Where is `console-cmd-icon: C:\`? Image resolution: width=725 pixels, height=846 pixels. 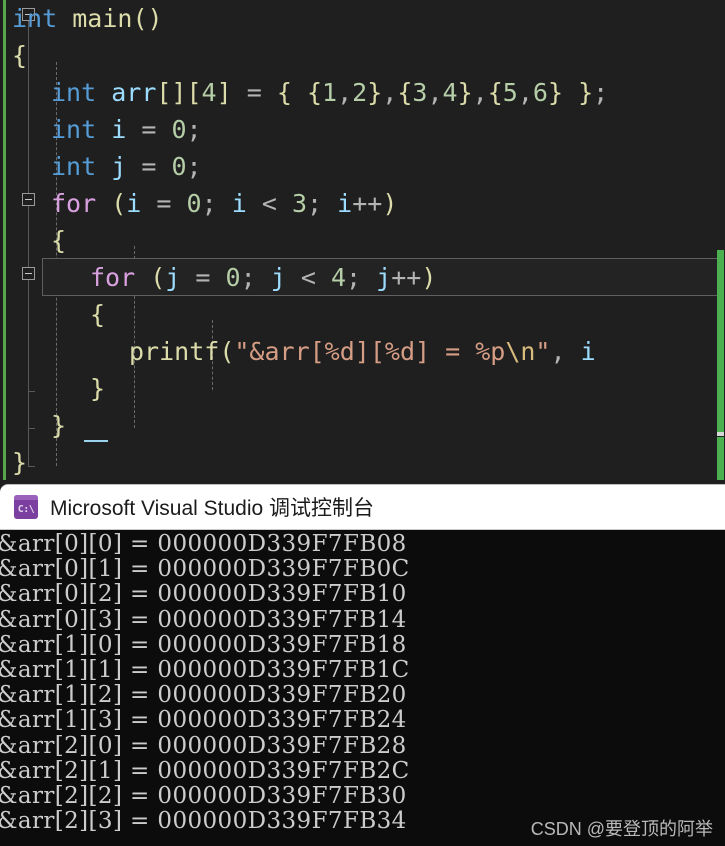 console-cmd-icon: C:\ is located at coordinates (26, 507).